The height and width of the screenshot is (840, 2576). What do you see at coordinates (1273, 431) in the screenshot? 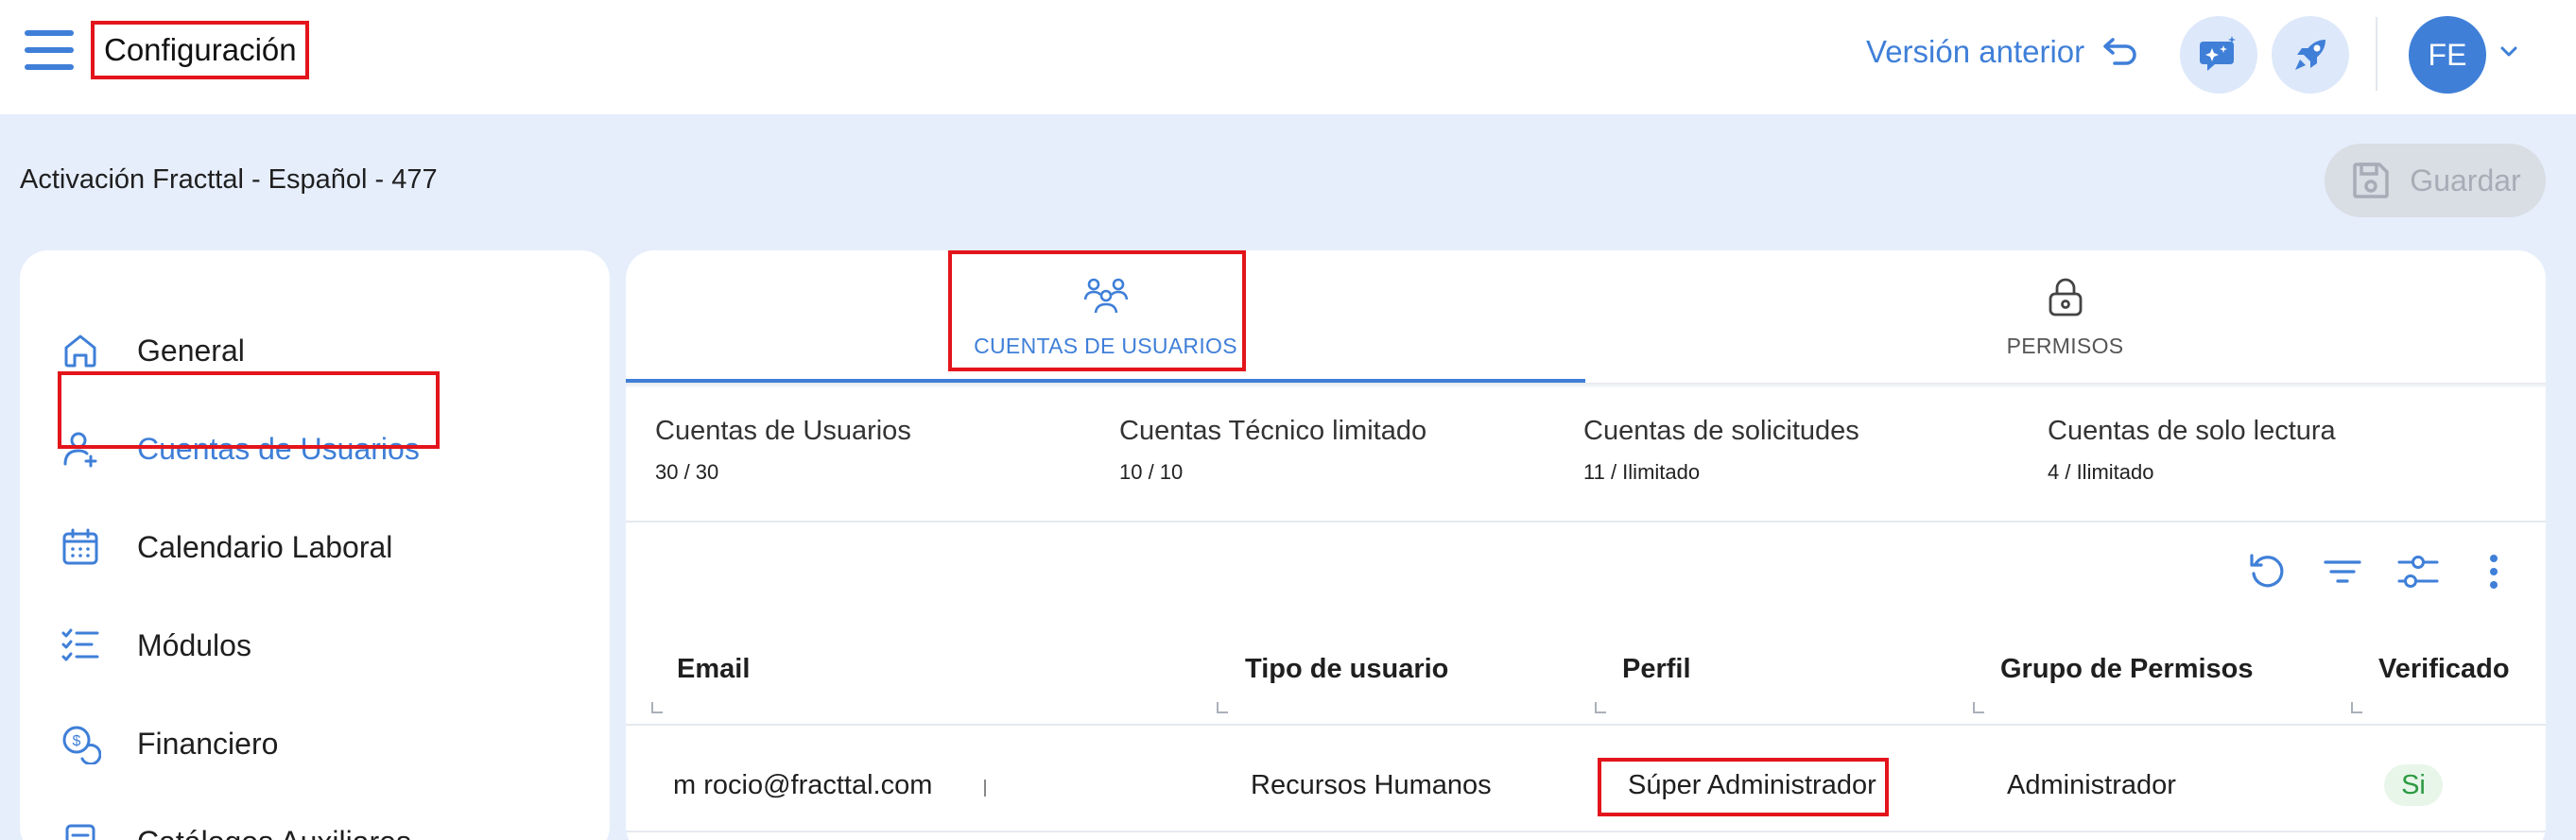
I see `count-label: Cuentas Técnico limitado` at bounding box center [1273, 431].